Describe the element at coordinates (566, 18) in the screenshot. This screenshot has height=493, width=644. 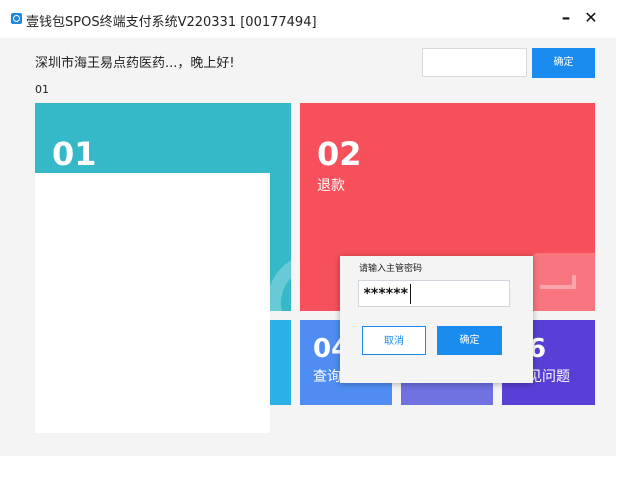
I see `minimize-button: –` at that location.